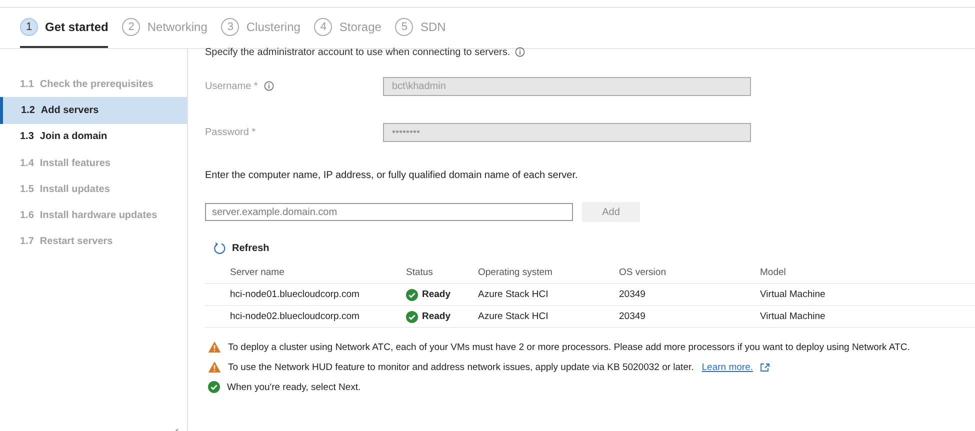 The height and width of the screenshot is (431, 975). Describe the element at coordinates (392, 175) in the screenshot. I see `instruction-text: Enter the computer name, IP address, or fully qualified domain name of each server.` at that location.